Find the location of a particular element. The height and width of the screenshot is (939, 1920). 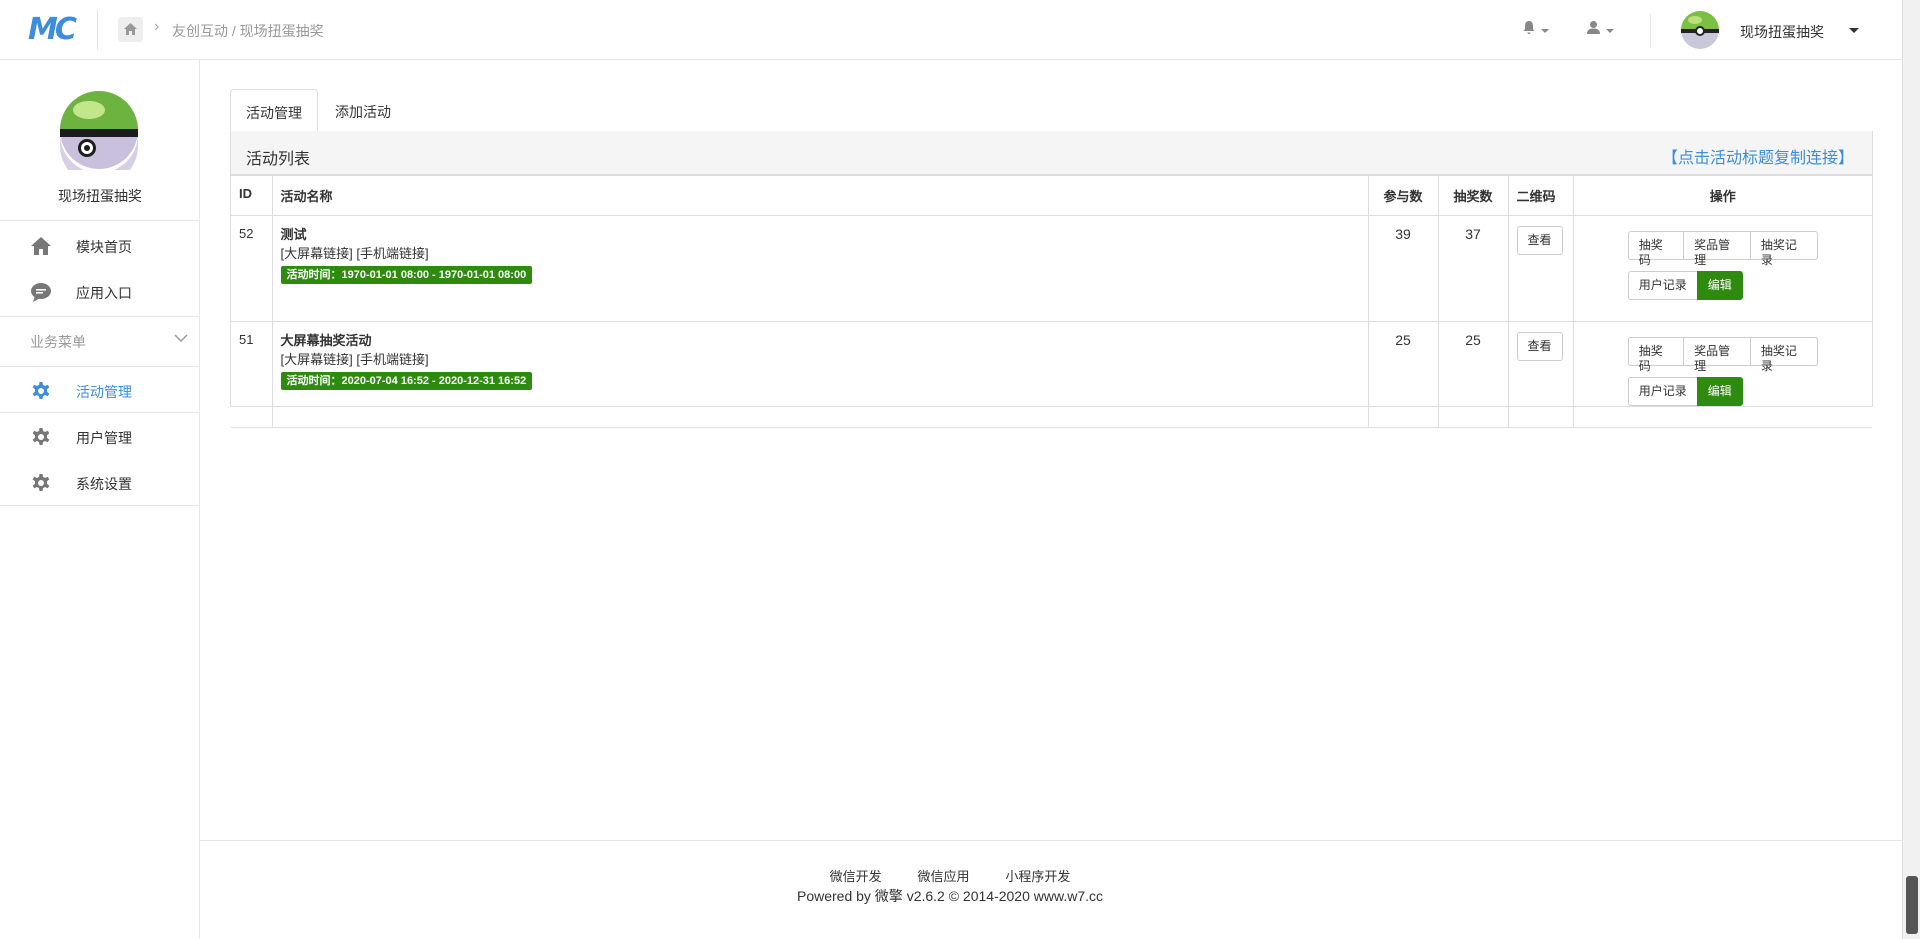

cell-participants: 39 is located at coordinates (1403, 268).